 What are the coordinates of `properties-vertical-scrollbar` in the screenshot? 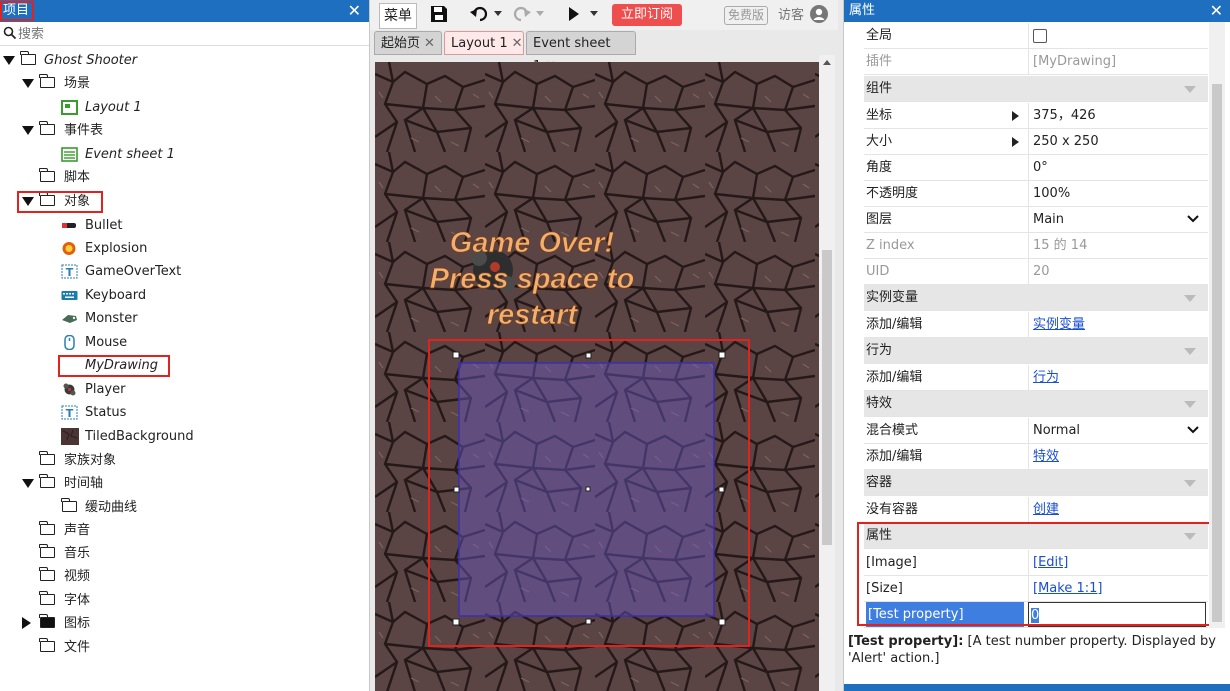 It's located at (1217, 325).